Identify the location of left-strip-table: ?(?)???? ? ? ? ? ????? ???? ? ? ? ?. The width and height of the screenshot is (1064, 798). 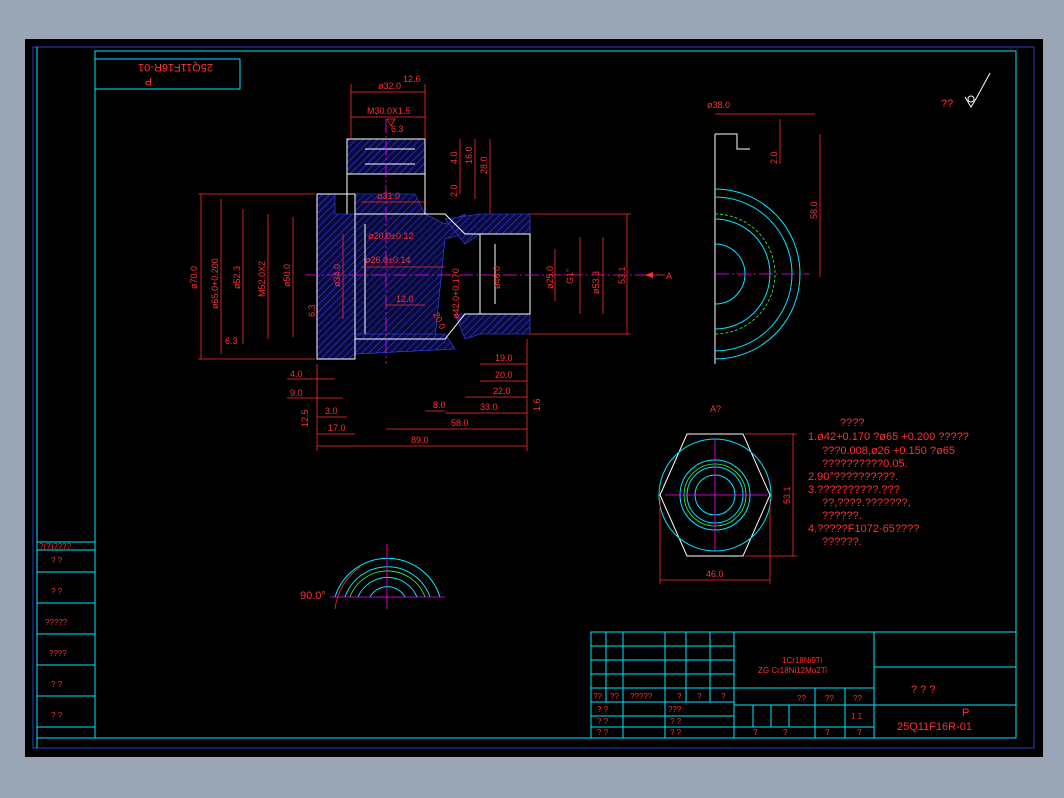
(66, 640).